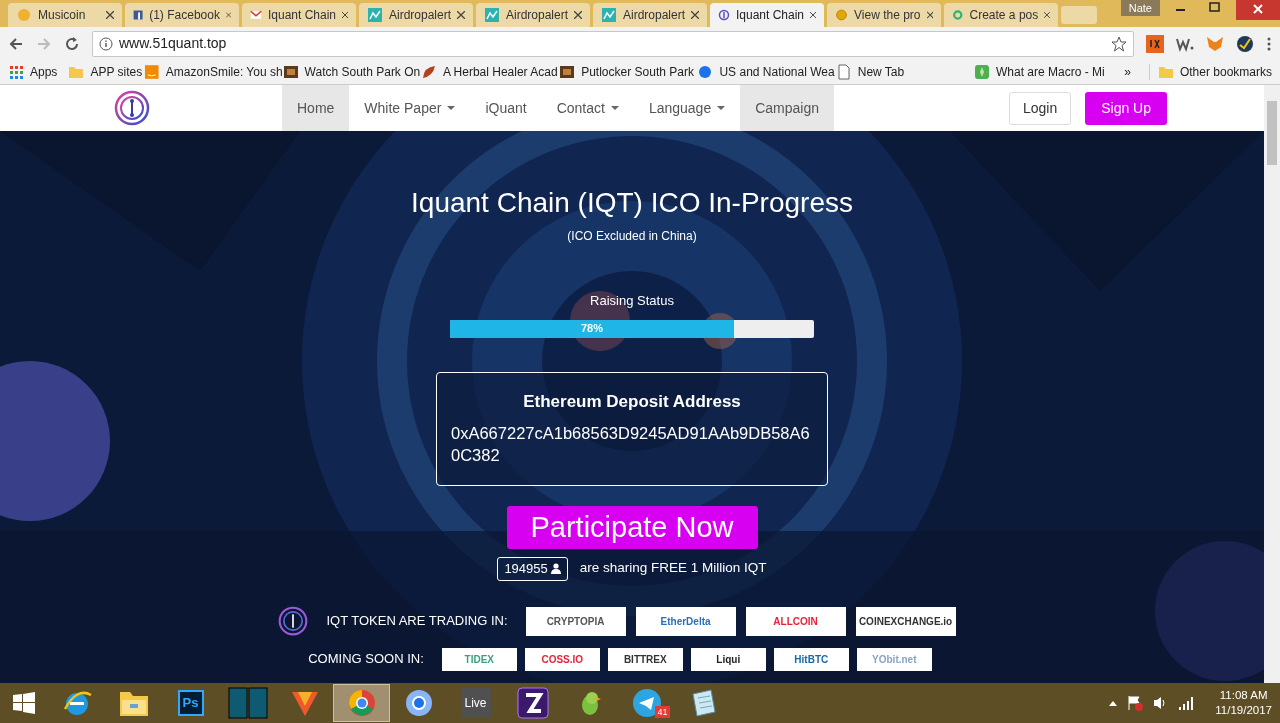 Image resolution: width=1280 pixels, height=723 pixels. I want to click on chrome-icon, so click(361, 703).